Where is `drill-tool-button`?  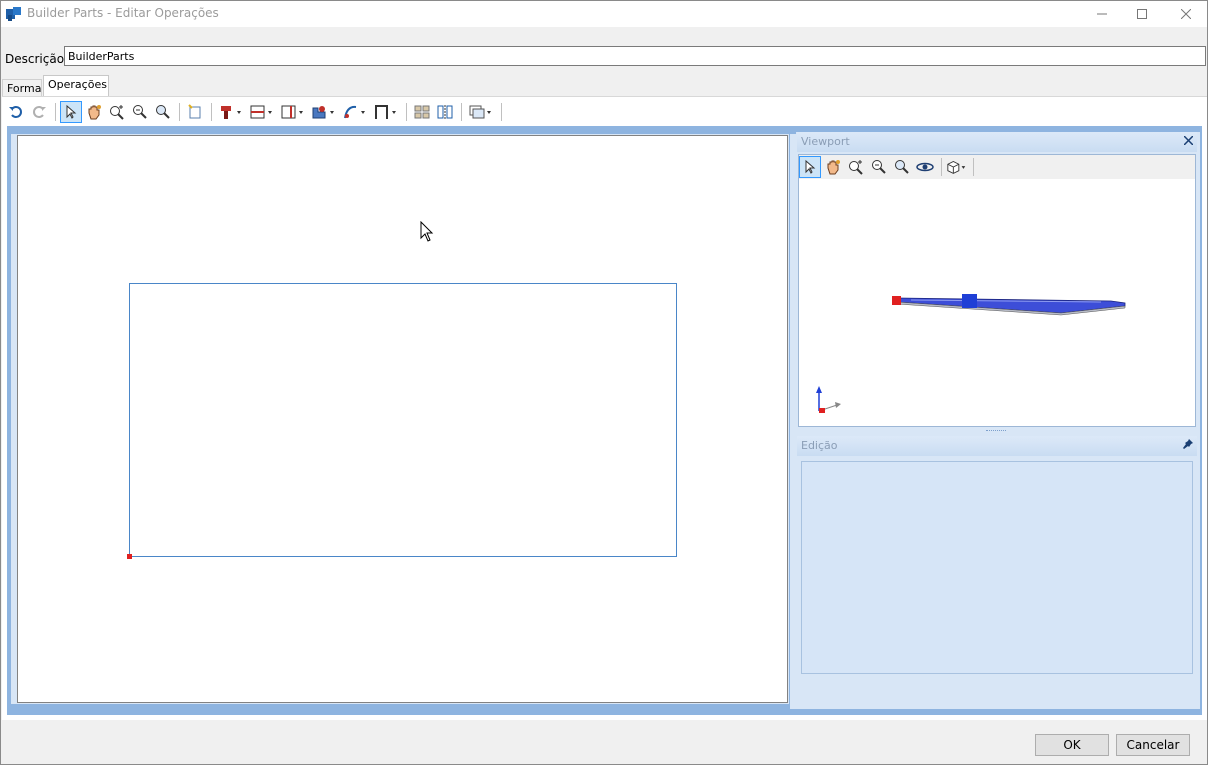 drill-tool-button is located at coordinates (231, 112).